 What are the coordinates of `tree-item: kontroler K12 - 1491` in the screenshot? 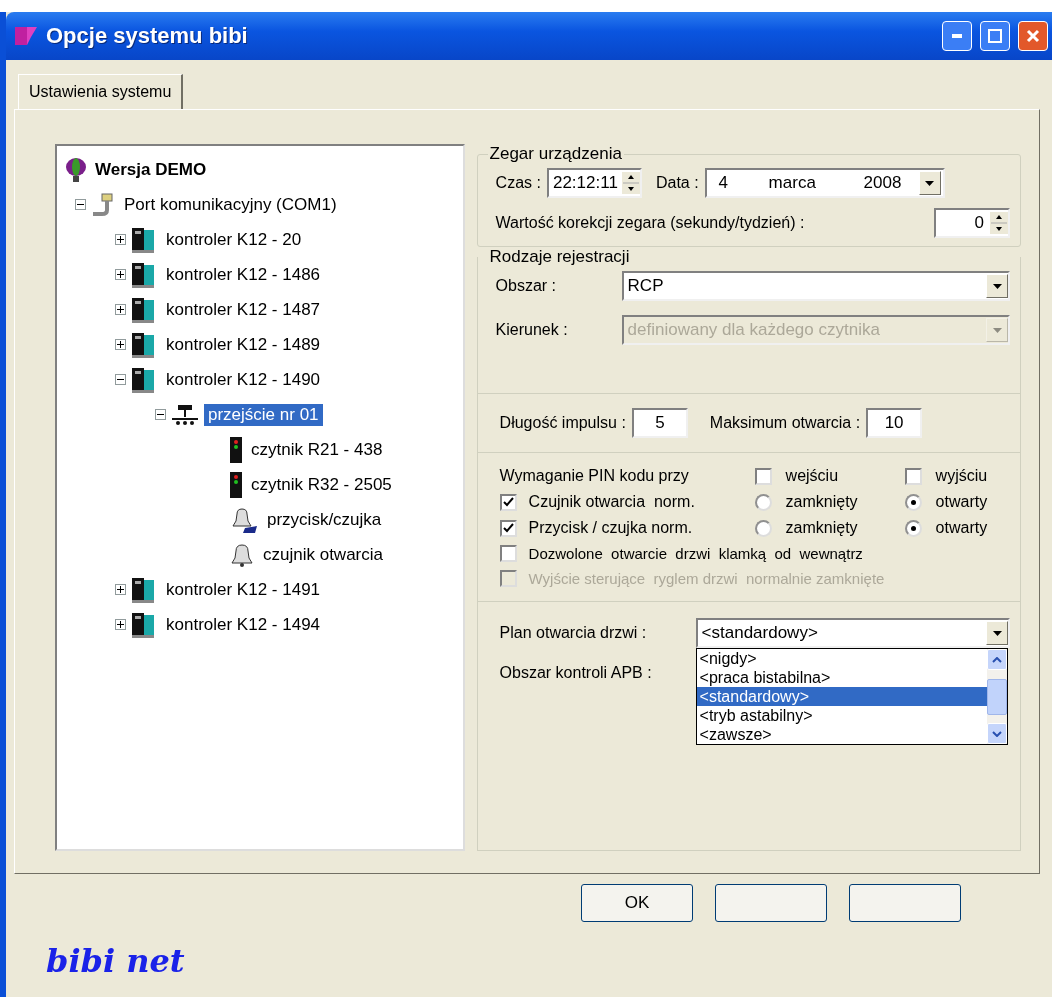 It's located at (243, 589).